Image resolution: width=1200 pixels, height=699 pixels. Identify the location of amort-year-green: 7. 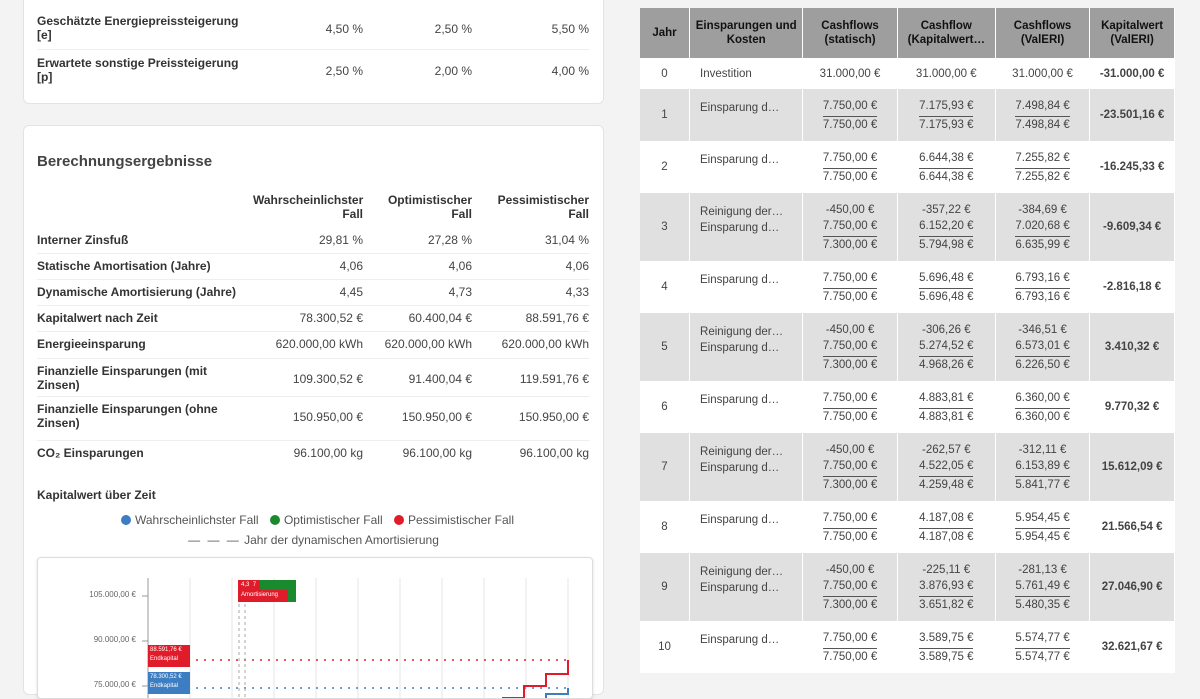
(254, 585).